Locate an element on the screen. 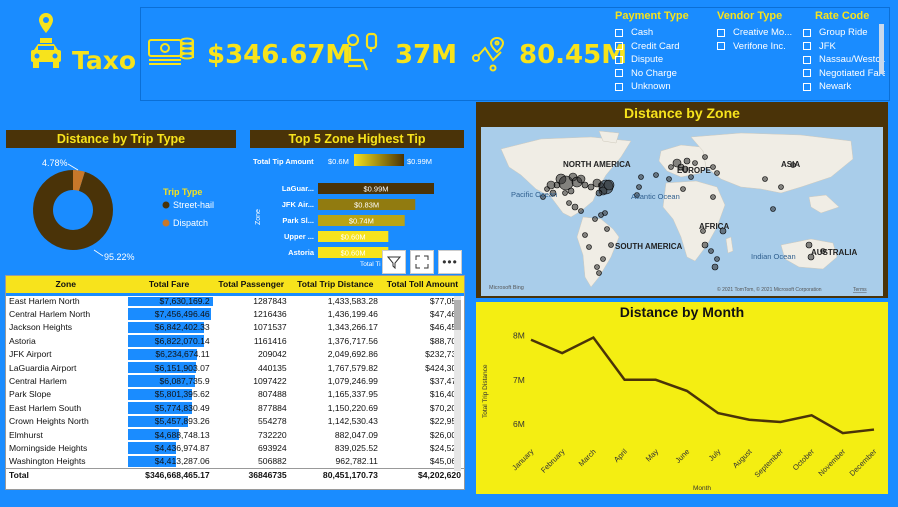 This screenshot has width=898, height=507. rate-code-option: JFK is located at coordinates (844, 47).